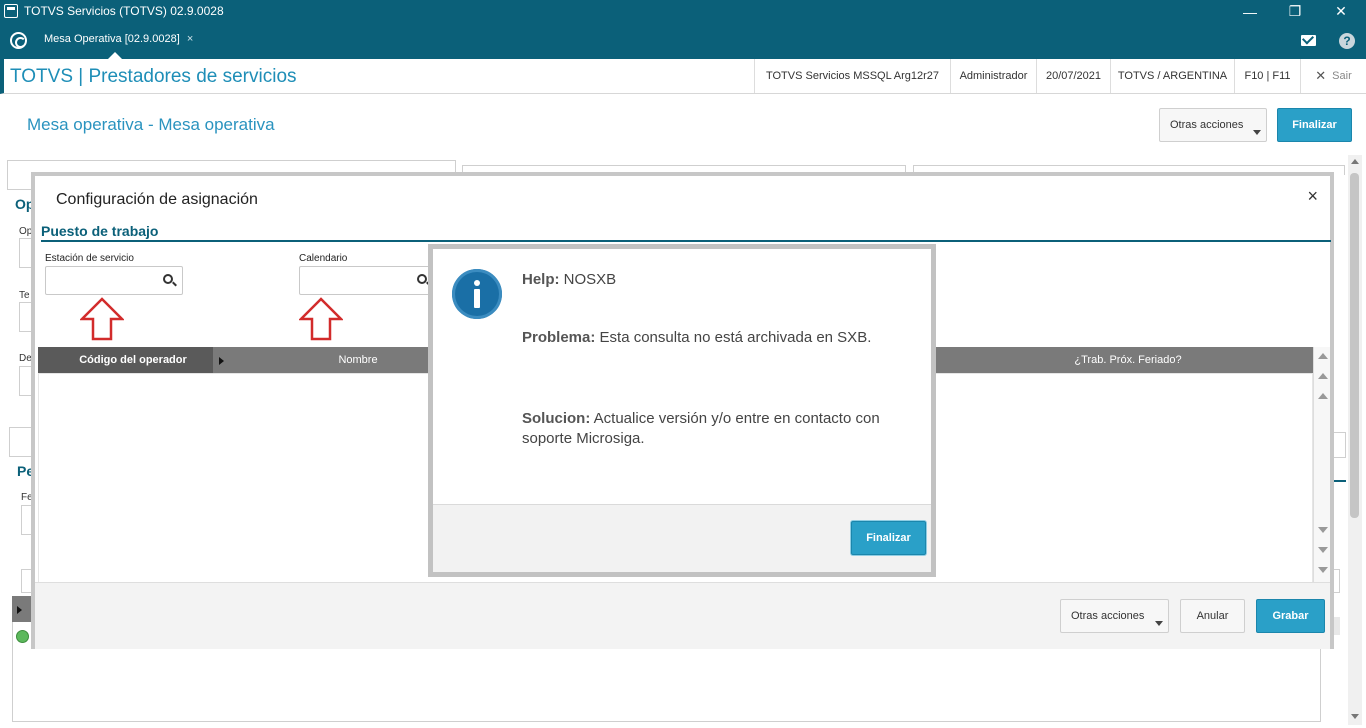 The image size is (1366, 728). What do you see at coordinates (1354, 345) in the screenshot?
I see `scrollbar-thumb` at bounding box center [1354, 345].